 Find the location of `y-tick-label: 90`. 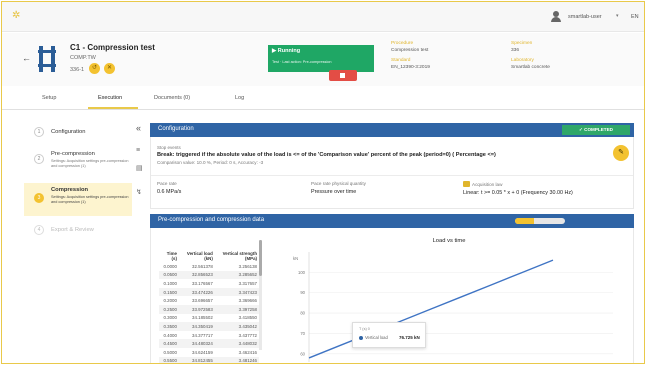

y-tick-label: 90 is located at coordinates (302, 292).